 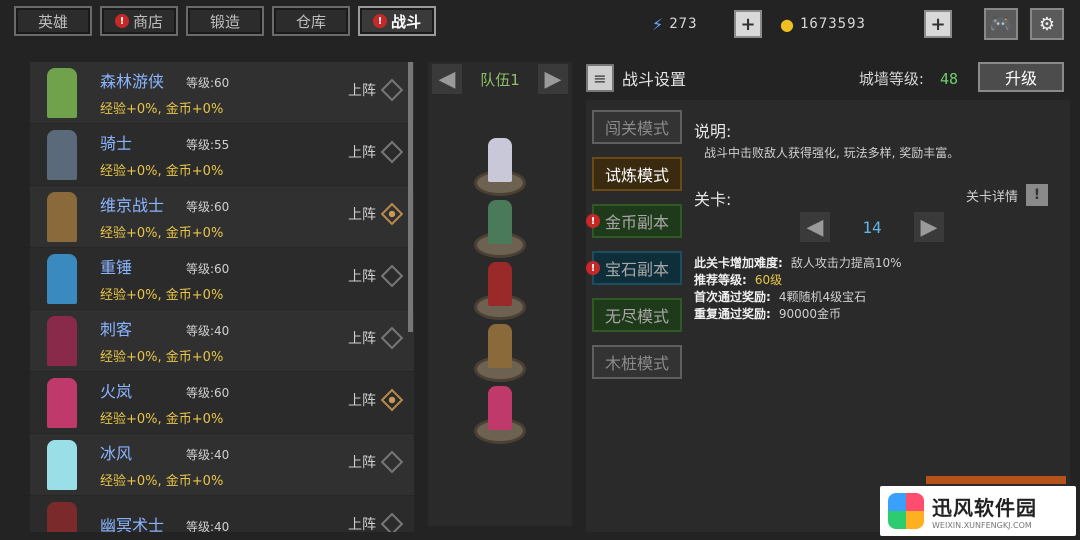 I want to click on hero-row: 骑士 等级:55 经验+0%, 金币+0% 上阵, so click(x=222, y=155).